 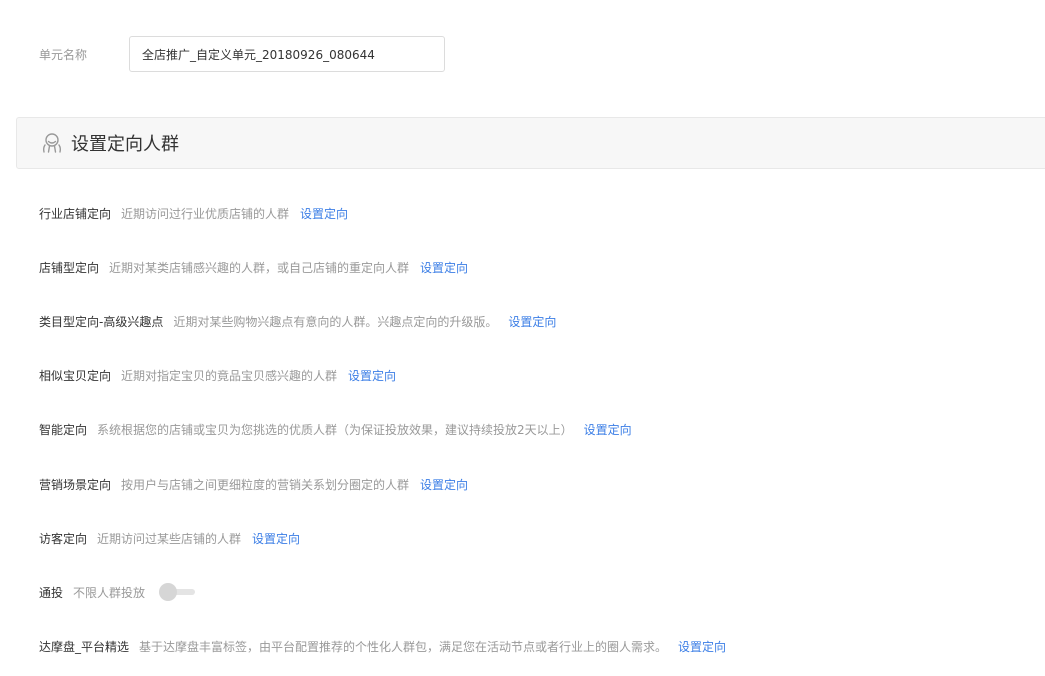 What do you see at coordinates (542, 213) in the screenshot?
I see `target-row: 行业店铺定向 近期访问过行业优质店铺的人群 设置定向` at bounding box center [542, 213].